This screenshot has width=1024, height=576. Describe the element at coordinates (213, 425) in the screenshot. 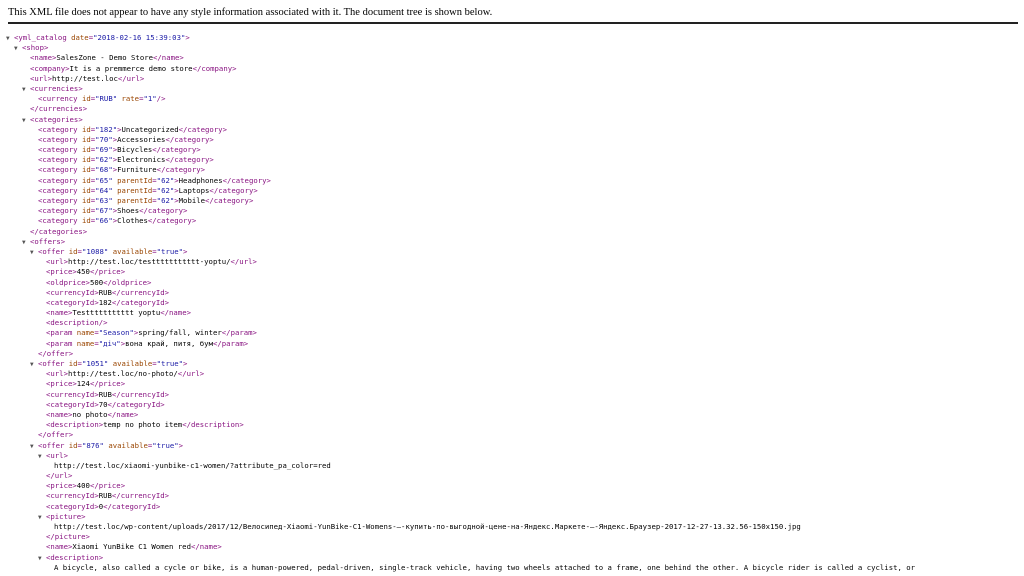

I see `xml-tag: </description>` at that location.